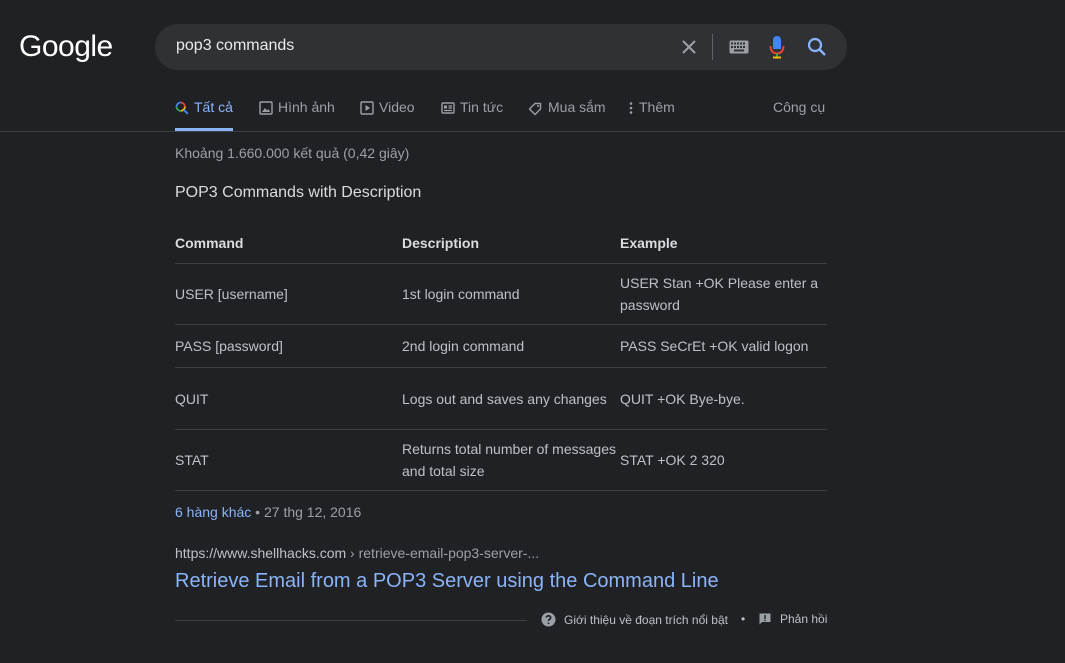 This screenshot has height=663, width=1065. What do you see at coordinates (192, 398) in the screenshot?
I see `table-cell: QUIT` at bounding box center [192, 398].